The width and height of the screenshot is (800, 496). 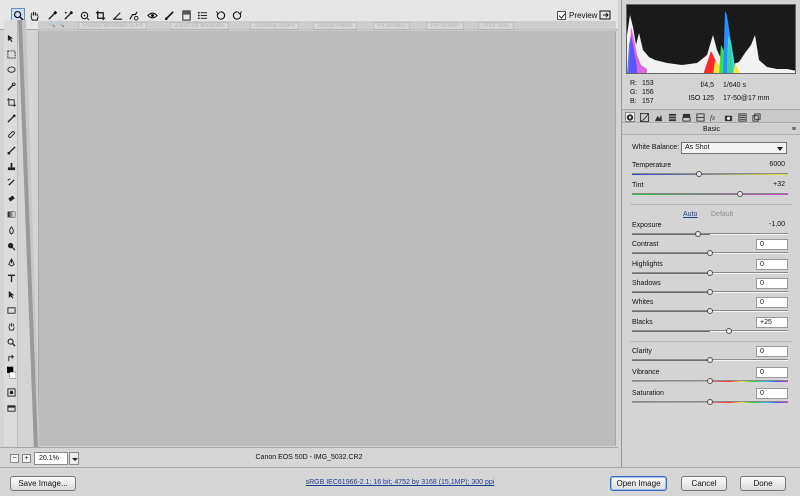 What do you see at coordinates (11, 86) in the screenshot?
I see `quick-select-icon` at bounding box center [11, 86].